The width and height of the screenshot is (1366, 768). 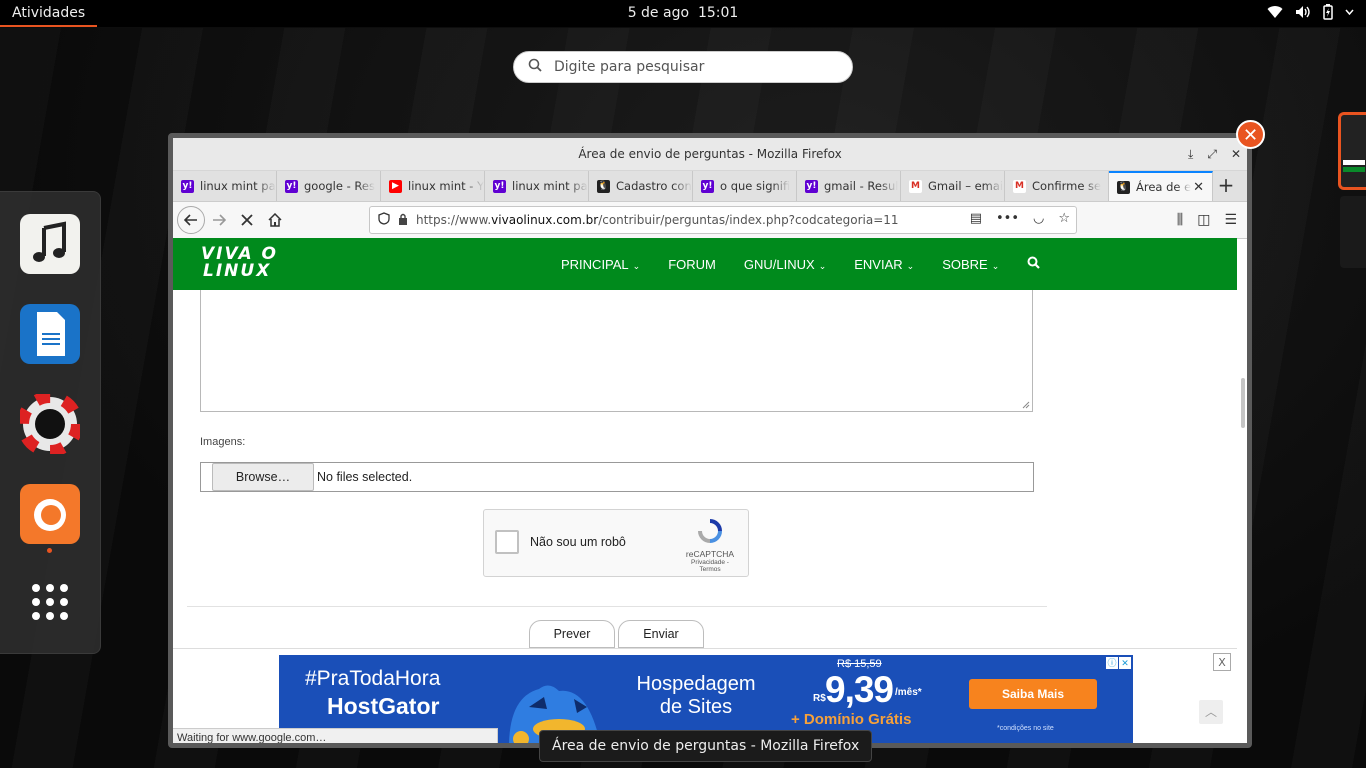 What do you see at coordinates (1352, 151) in the screenshot?
I see `workspace-thumbnail-active` at bounding box center [1352, 151].